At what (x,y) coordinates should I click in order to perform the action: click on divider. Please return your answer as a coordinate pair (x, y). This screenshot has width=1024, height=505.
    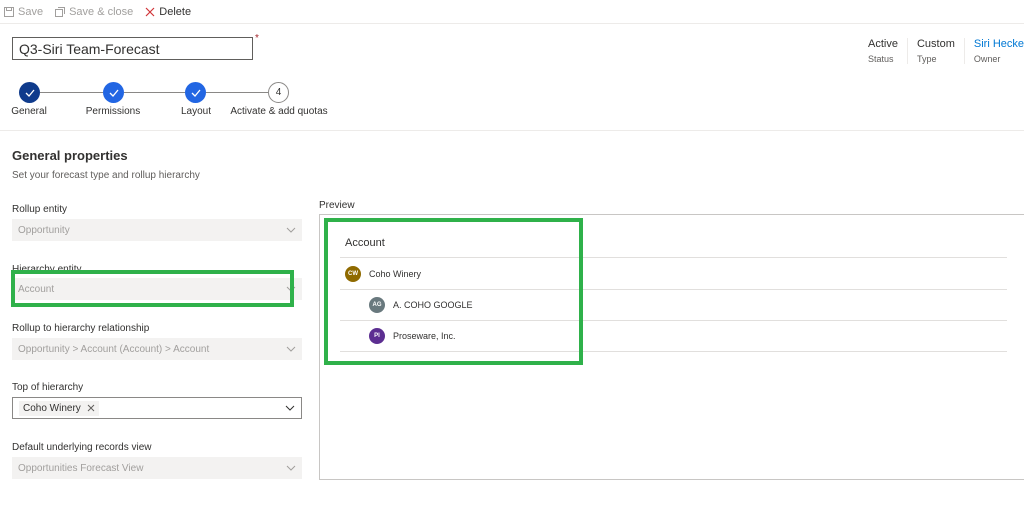
    Looking at the image, I should click on (512, 130).